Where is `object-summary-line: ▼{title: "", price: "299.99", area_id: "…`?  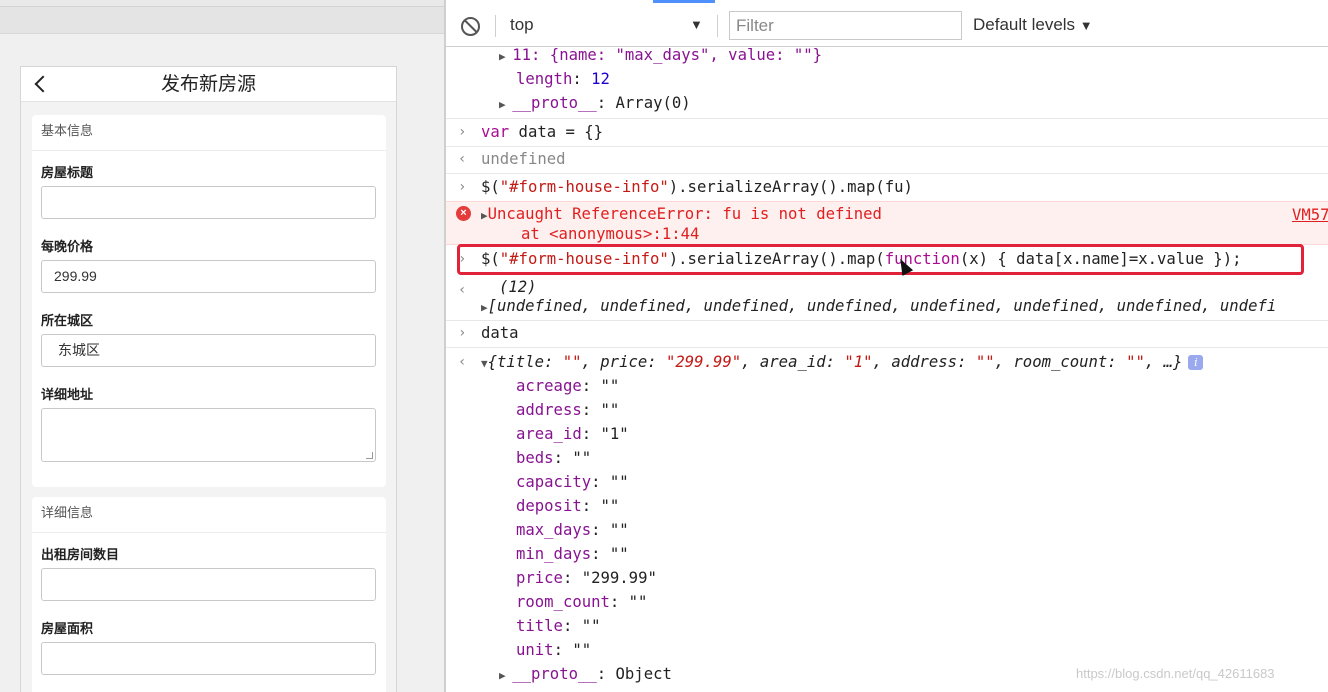 object-summary-line: ▼{title: "", price: "299.99", area_id: "… is located at coordinates (904, 362).